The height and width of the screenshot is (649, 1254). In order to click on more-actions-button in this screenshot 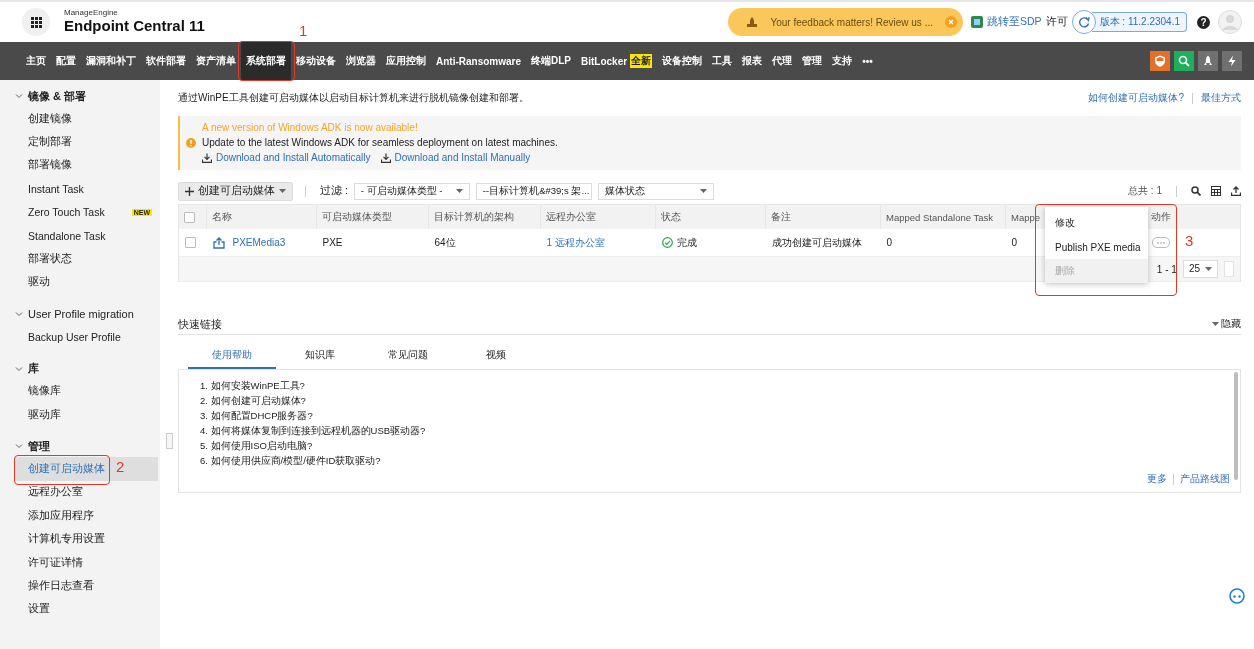, I will do `click(1160, 242)`.